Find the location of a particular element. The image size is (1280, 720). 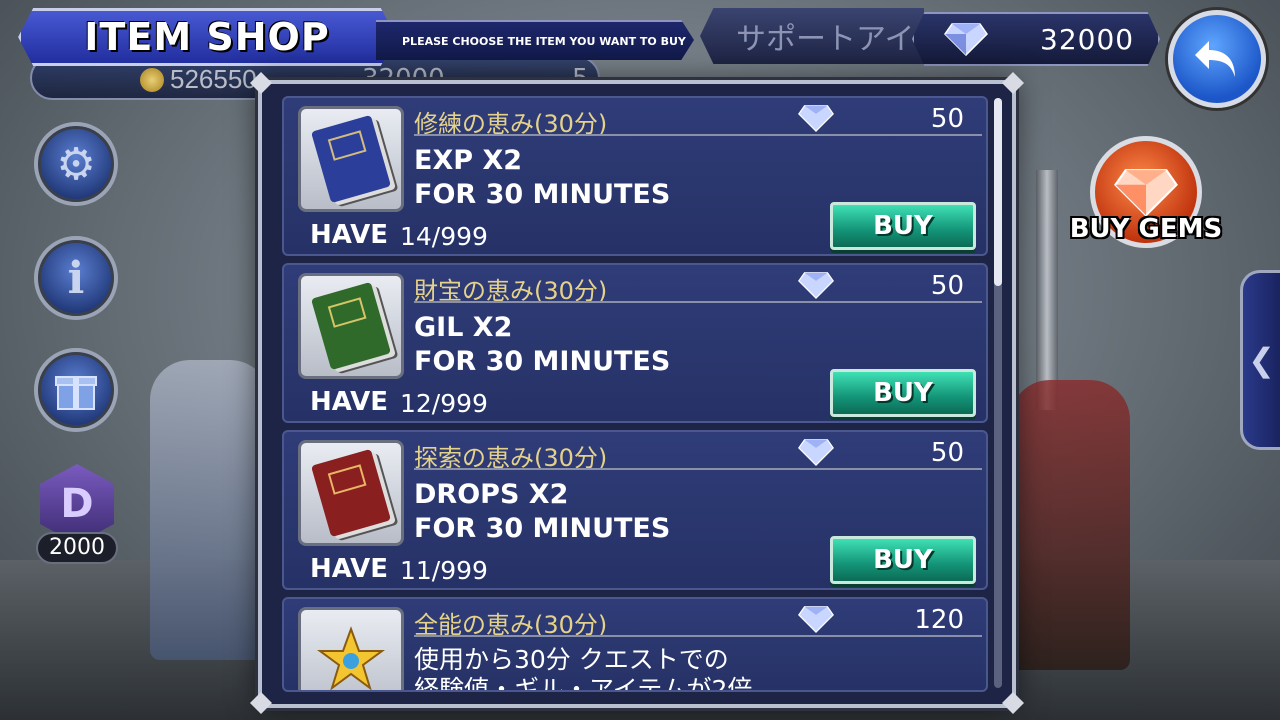

info-button: i is located at coordinates (76, 278).